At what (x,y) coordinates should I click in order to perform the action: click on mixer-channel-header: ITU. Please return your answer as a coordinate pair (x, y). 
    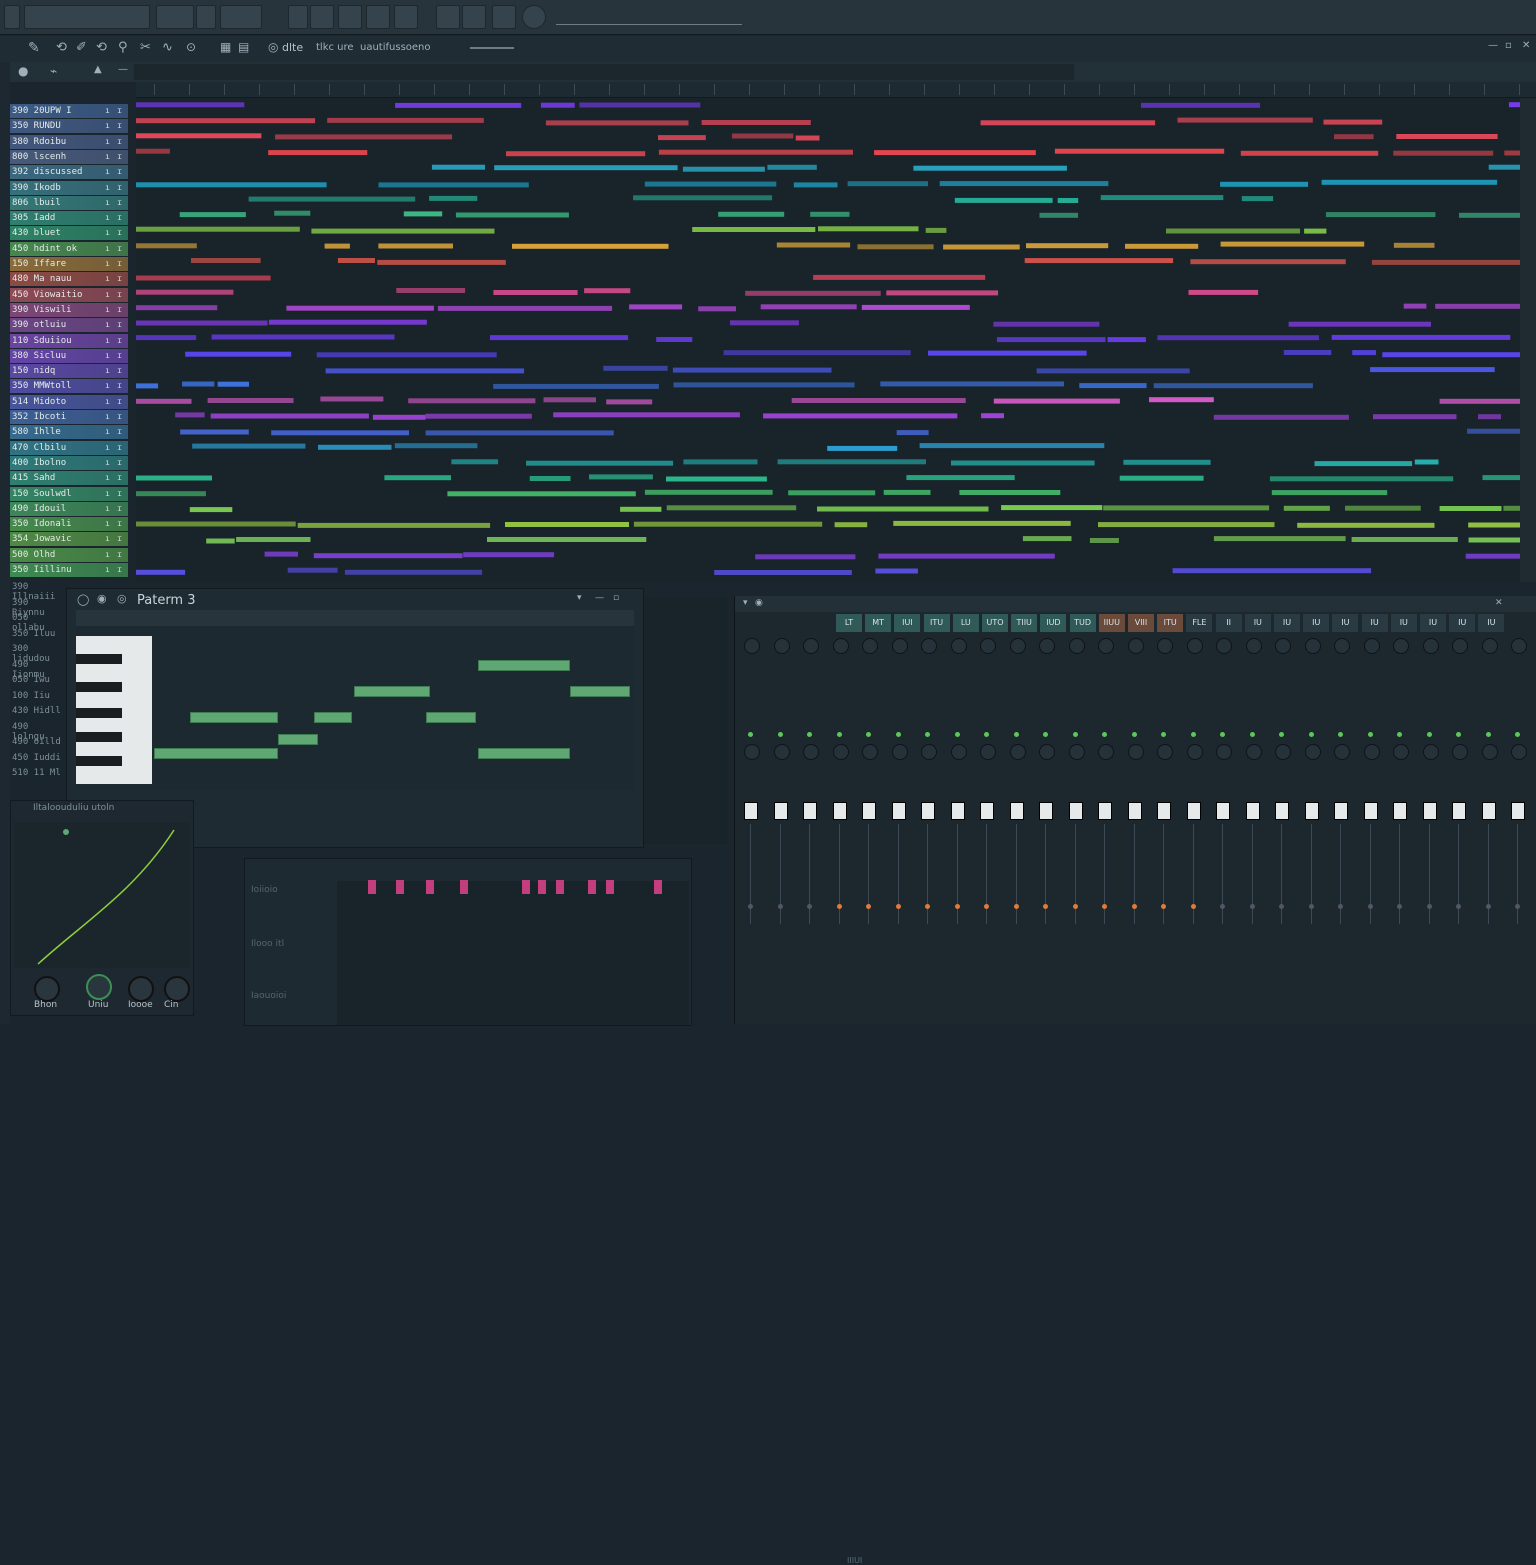
    Looking at the image, I should click on (936, 623).